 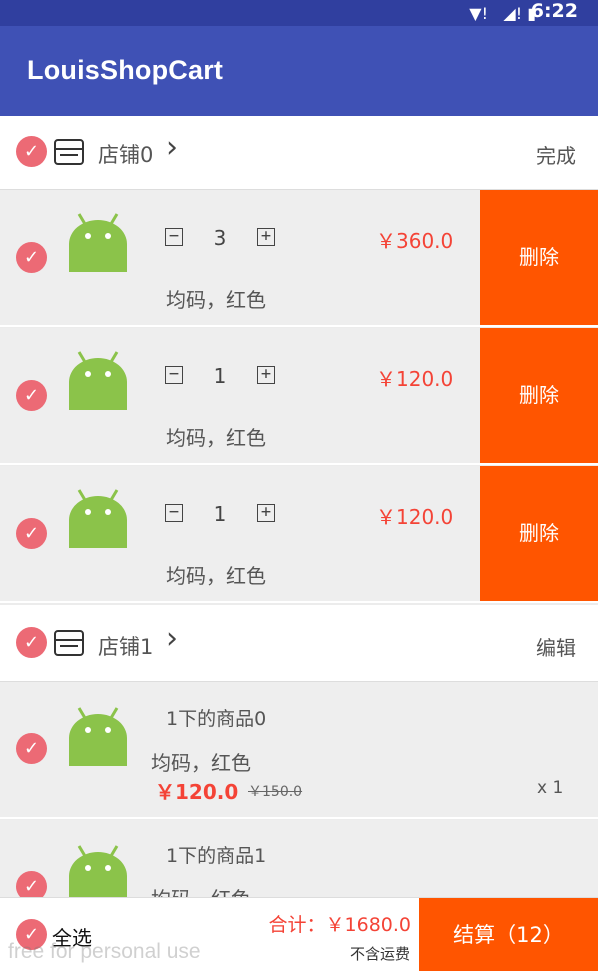 I want to click on shop-header-1: ✓ 店铺1 › 编辑, so click(x=299, y=643).